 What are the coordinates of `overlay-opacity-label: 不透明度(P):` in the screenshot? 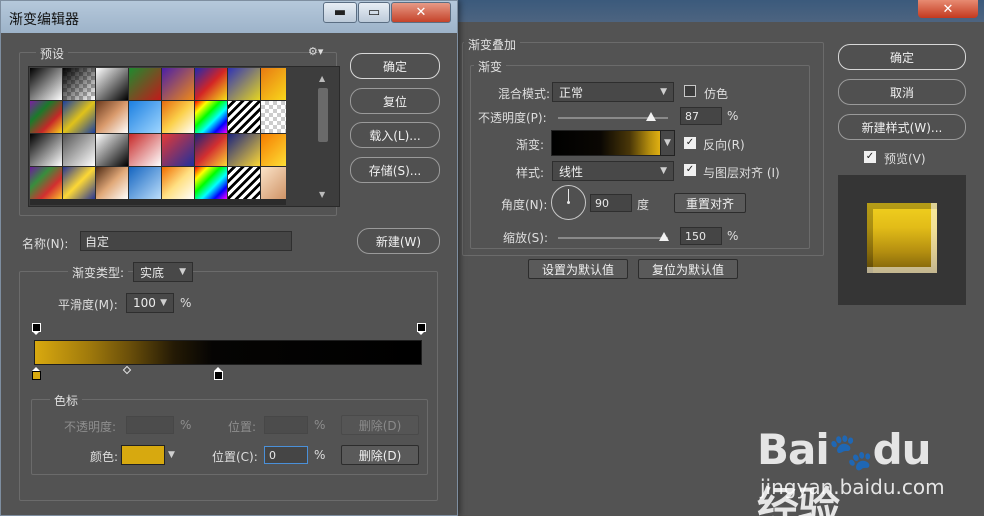 It's located at (512, 118).